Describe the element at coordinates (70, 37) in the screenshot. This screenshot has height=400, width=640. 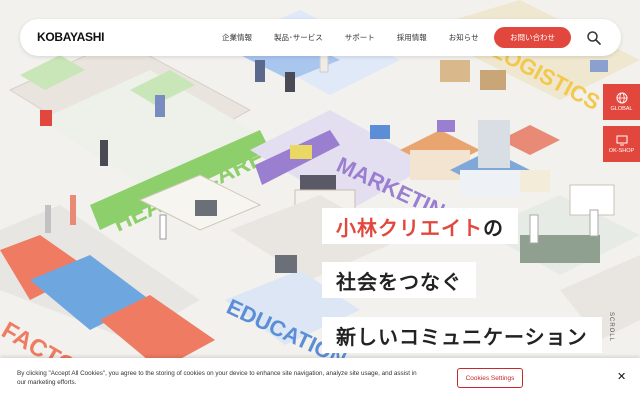
I see `company-logo: KOBAYASHI` at that location.